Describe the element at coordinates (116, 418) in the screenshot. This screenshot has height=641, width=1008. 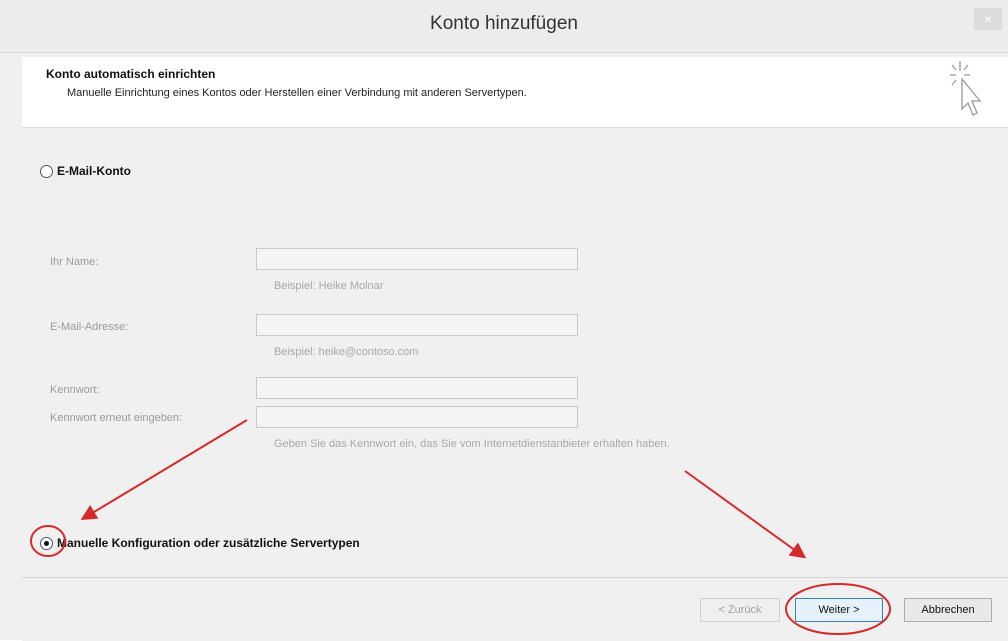
I see `password-confirm-label: Kennwort erneut eingeben:` at that location.